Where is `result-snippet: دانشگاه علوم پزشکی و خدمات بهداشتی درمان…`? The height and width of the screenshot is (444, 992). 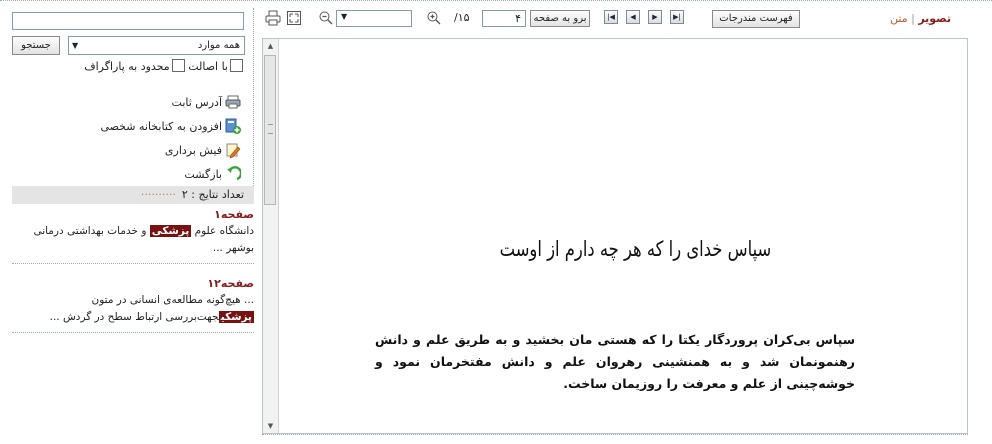 result-snippet: دانشگاه علوم پزشکی و خدمات بهداشتی درمان… is located at coordinates (143, 239).